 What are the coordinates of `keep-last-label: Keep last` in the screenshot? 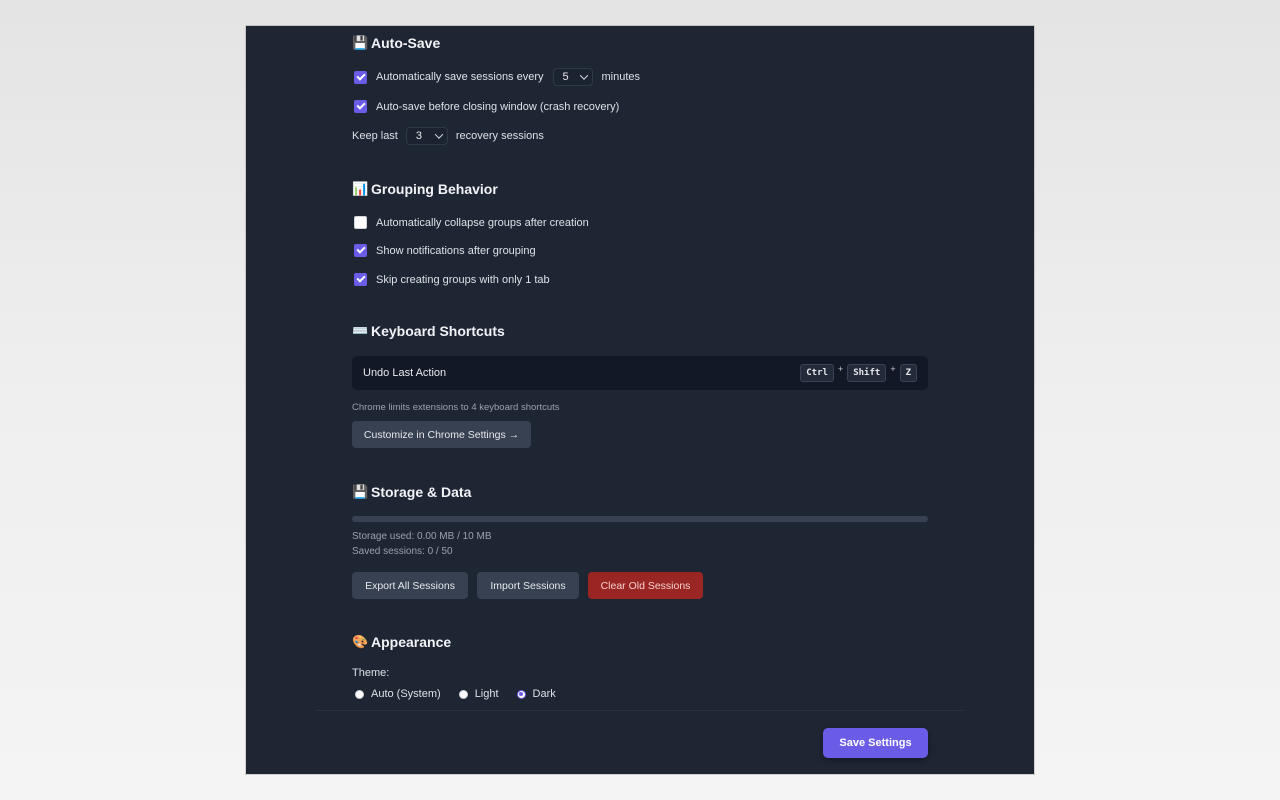 It's located at (375, 136).